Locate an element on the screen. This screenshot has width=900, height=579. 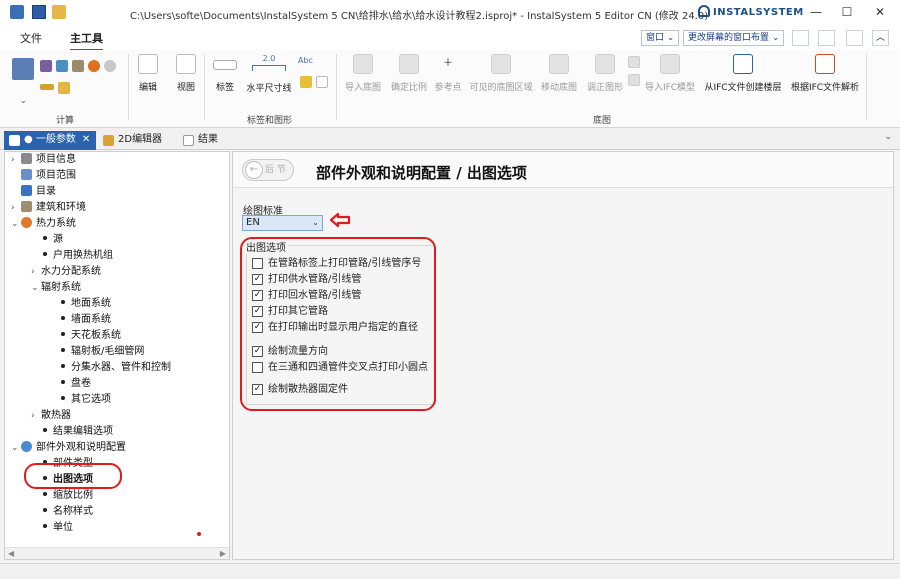
import-ifc-button: 导入IFC模型 is located at coordinates (670, 73).